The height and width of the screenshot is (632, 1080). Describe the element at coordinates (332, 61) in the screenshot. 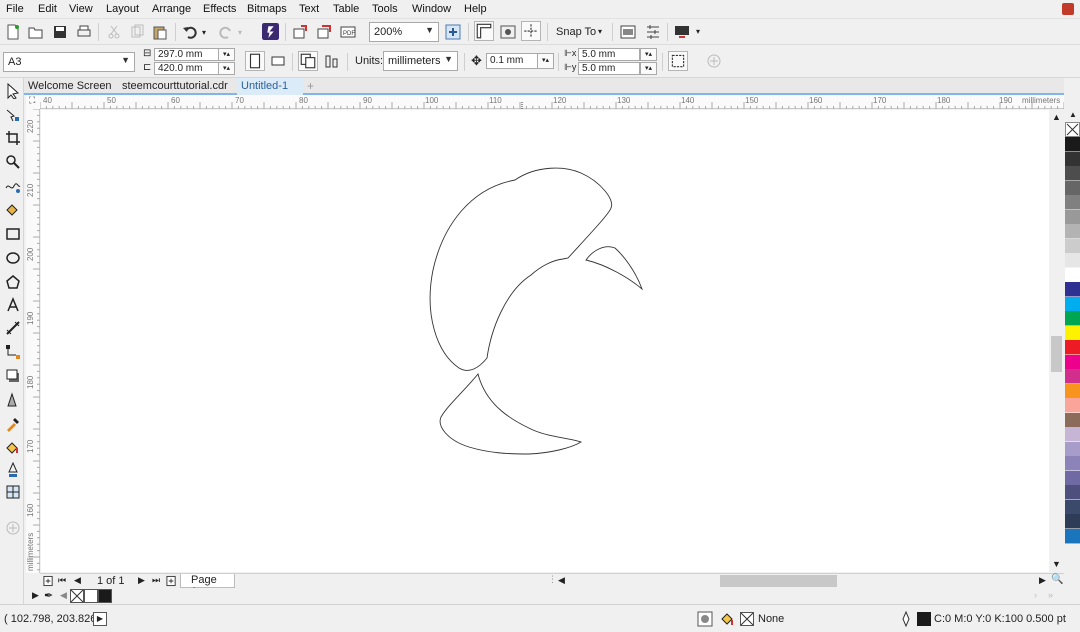

I see `current-page-icon` at that location.